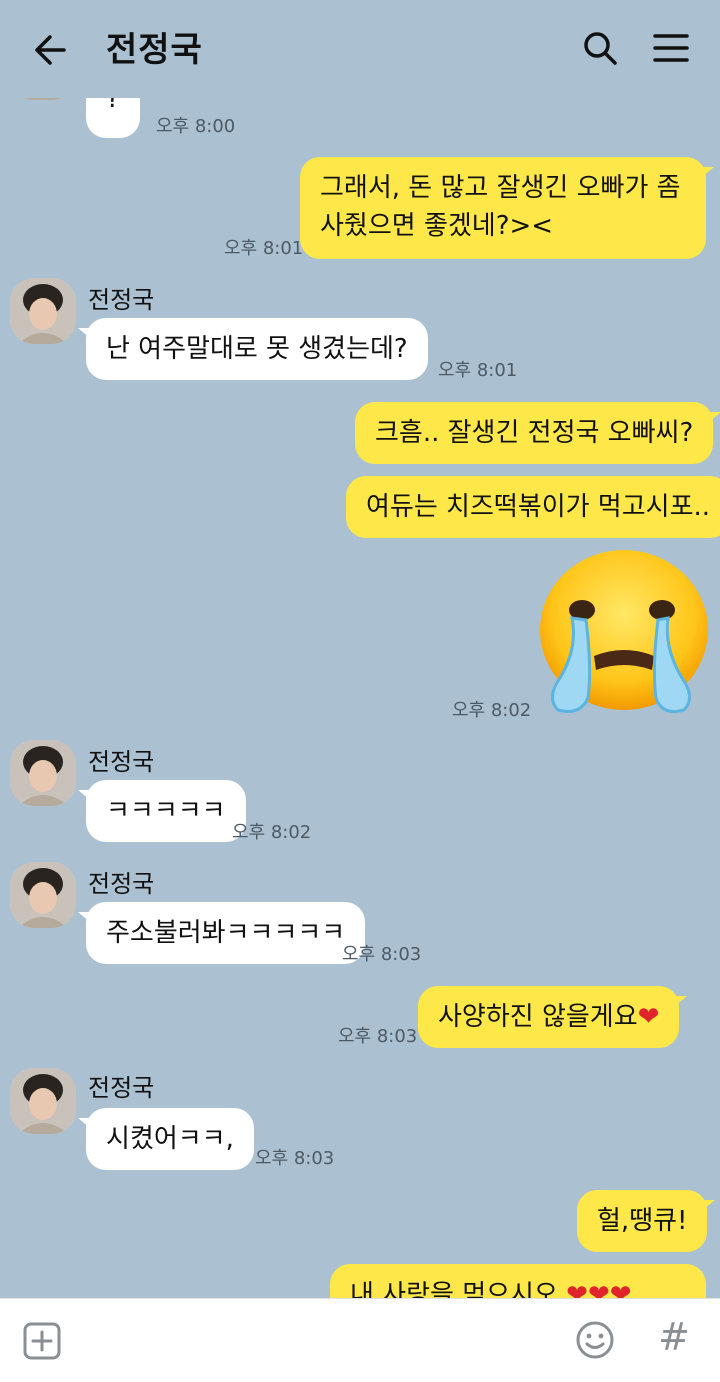  I want to click on hamburger-menu-icon, so click(671, 48).